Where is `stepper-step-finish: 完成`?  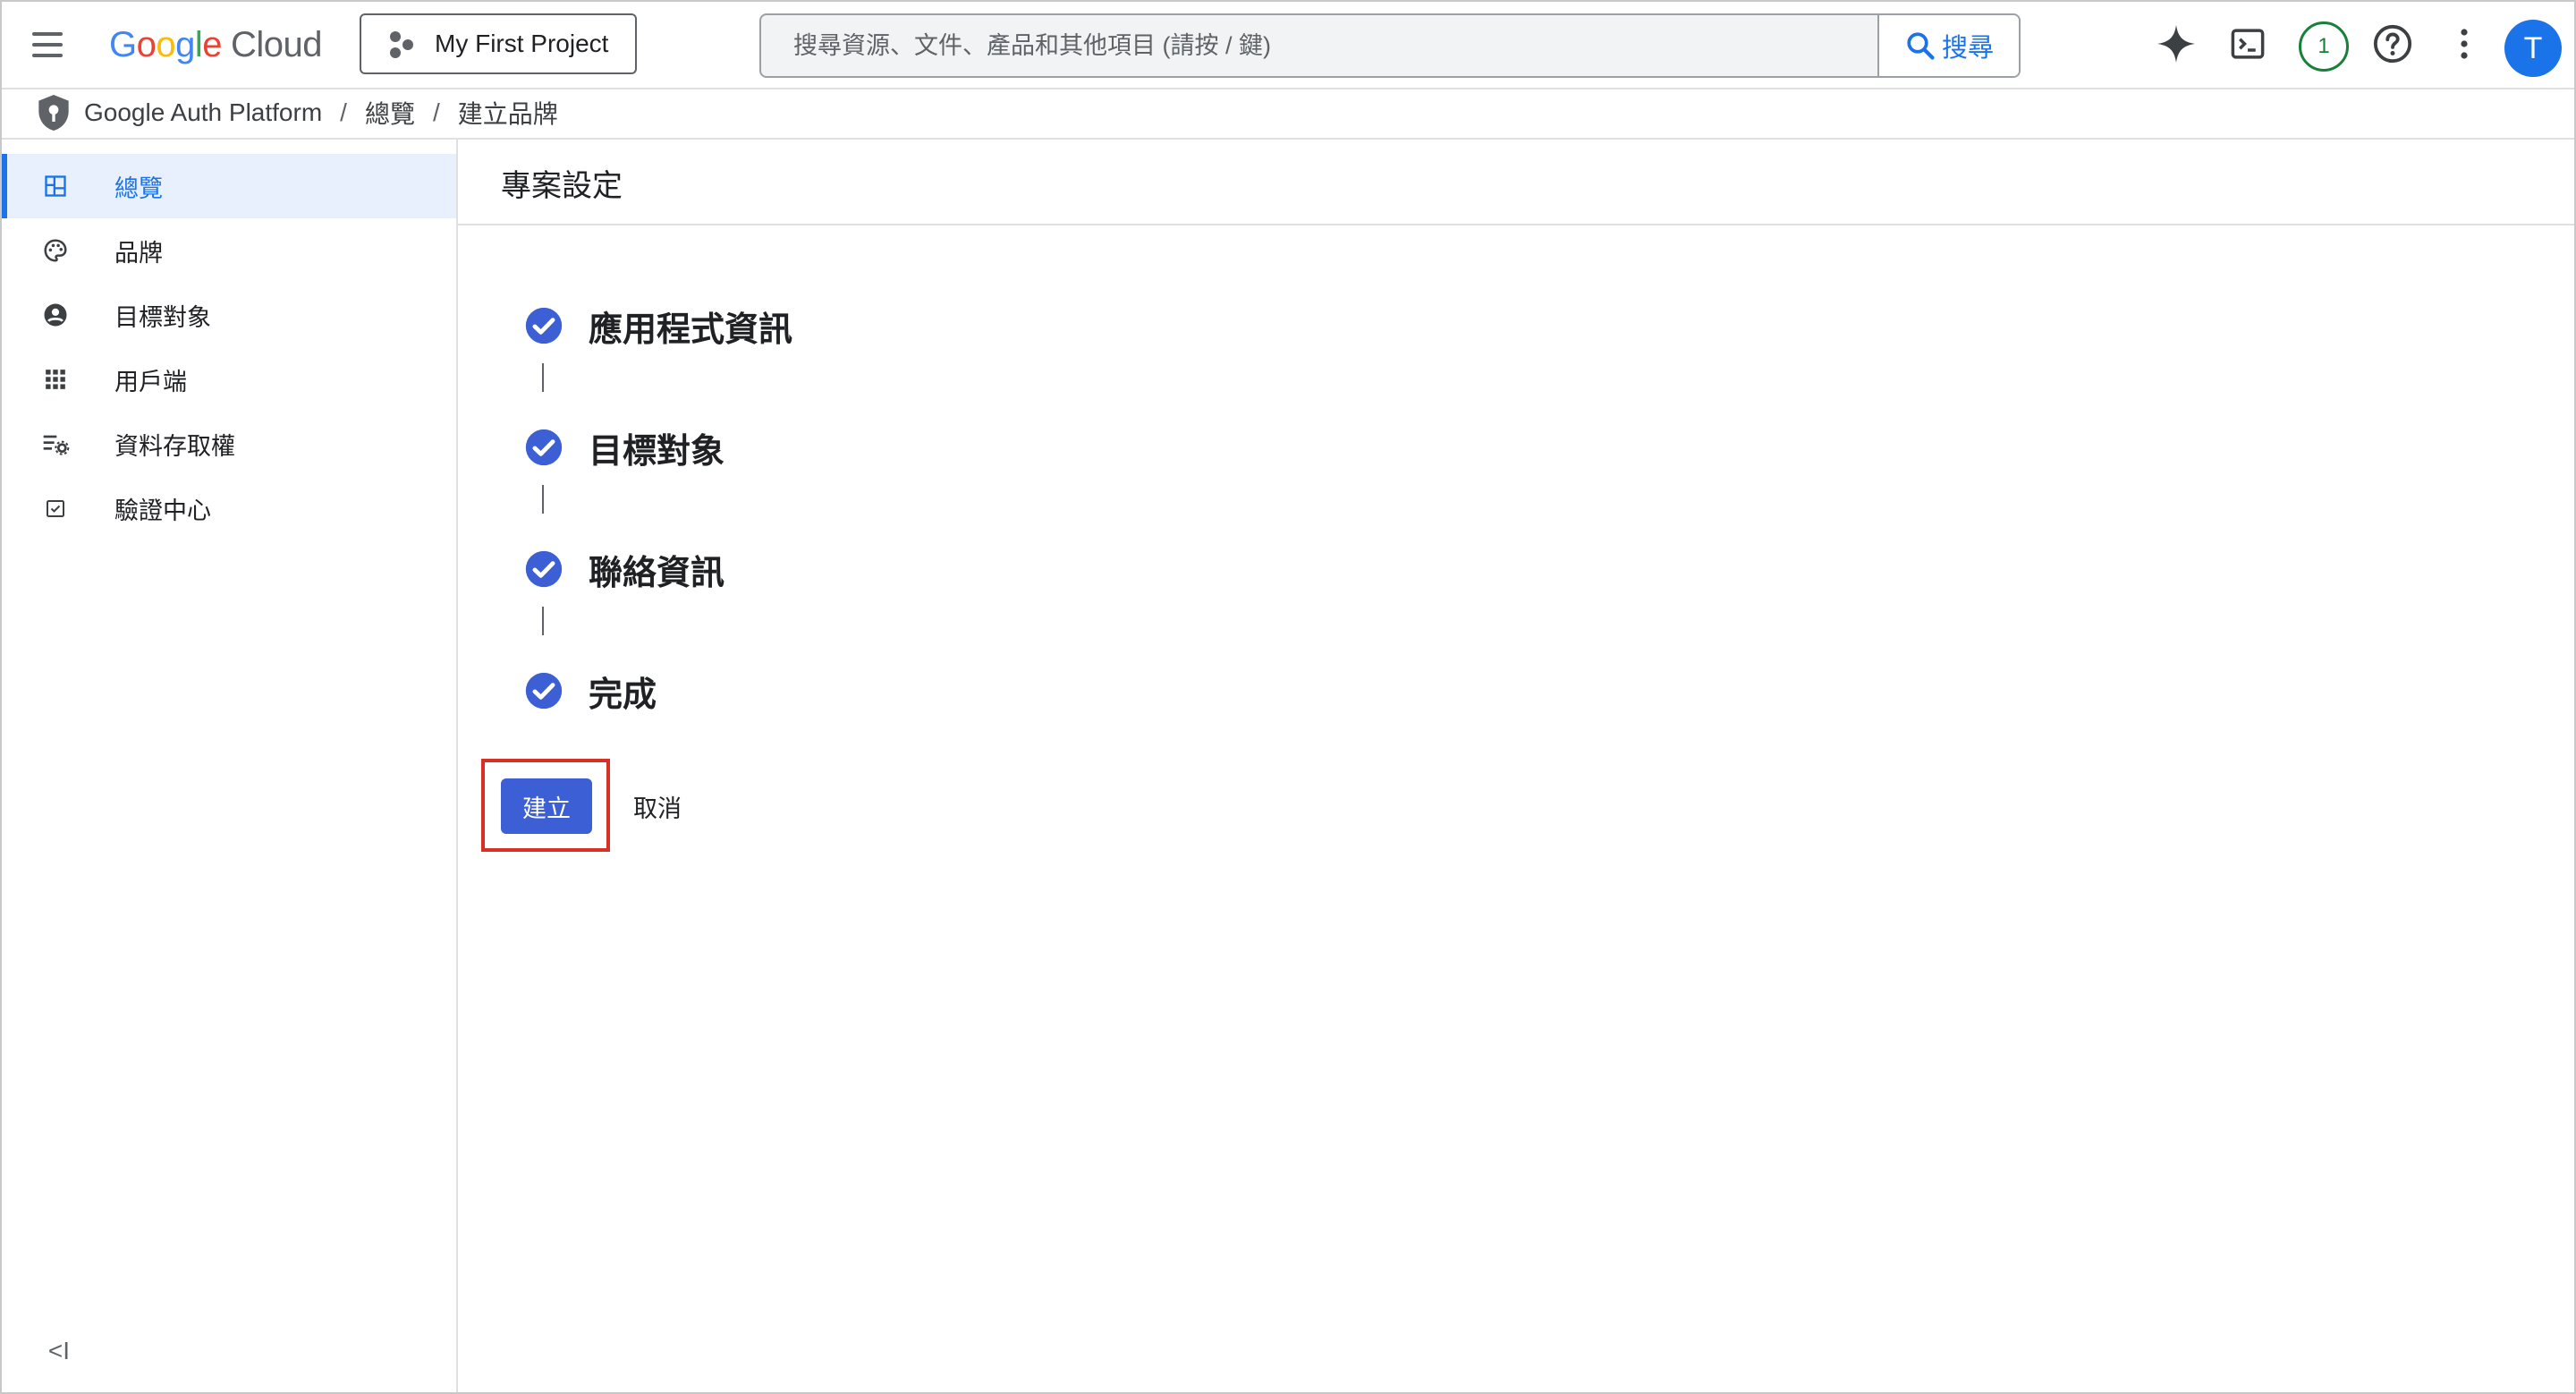
stepper-step-finish: 完成 is located at coordinates (590, 692).